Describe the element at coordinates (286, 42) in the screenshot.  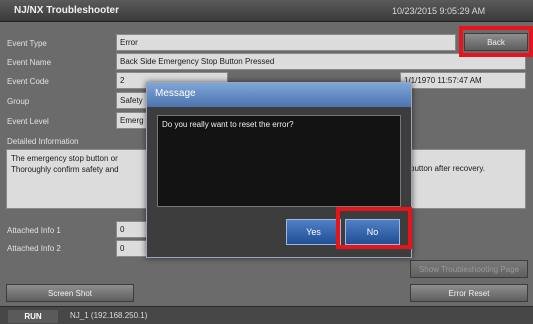
I see `event-type-field: Error` at that location.